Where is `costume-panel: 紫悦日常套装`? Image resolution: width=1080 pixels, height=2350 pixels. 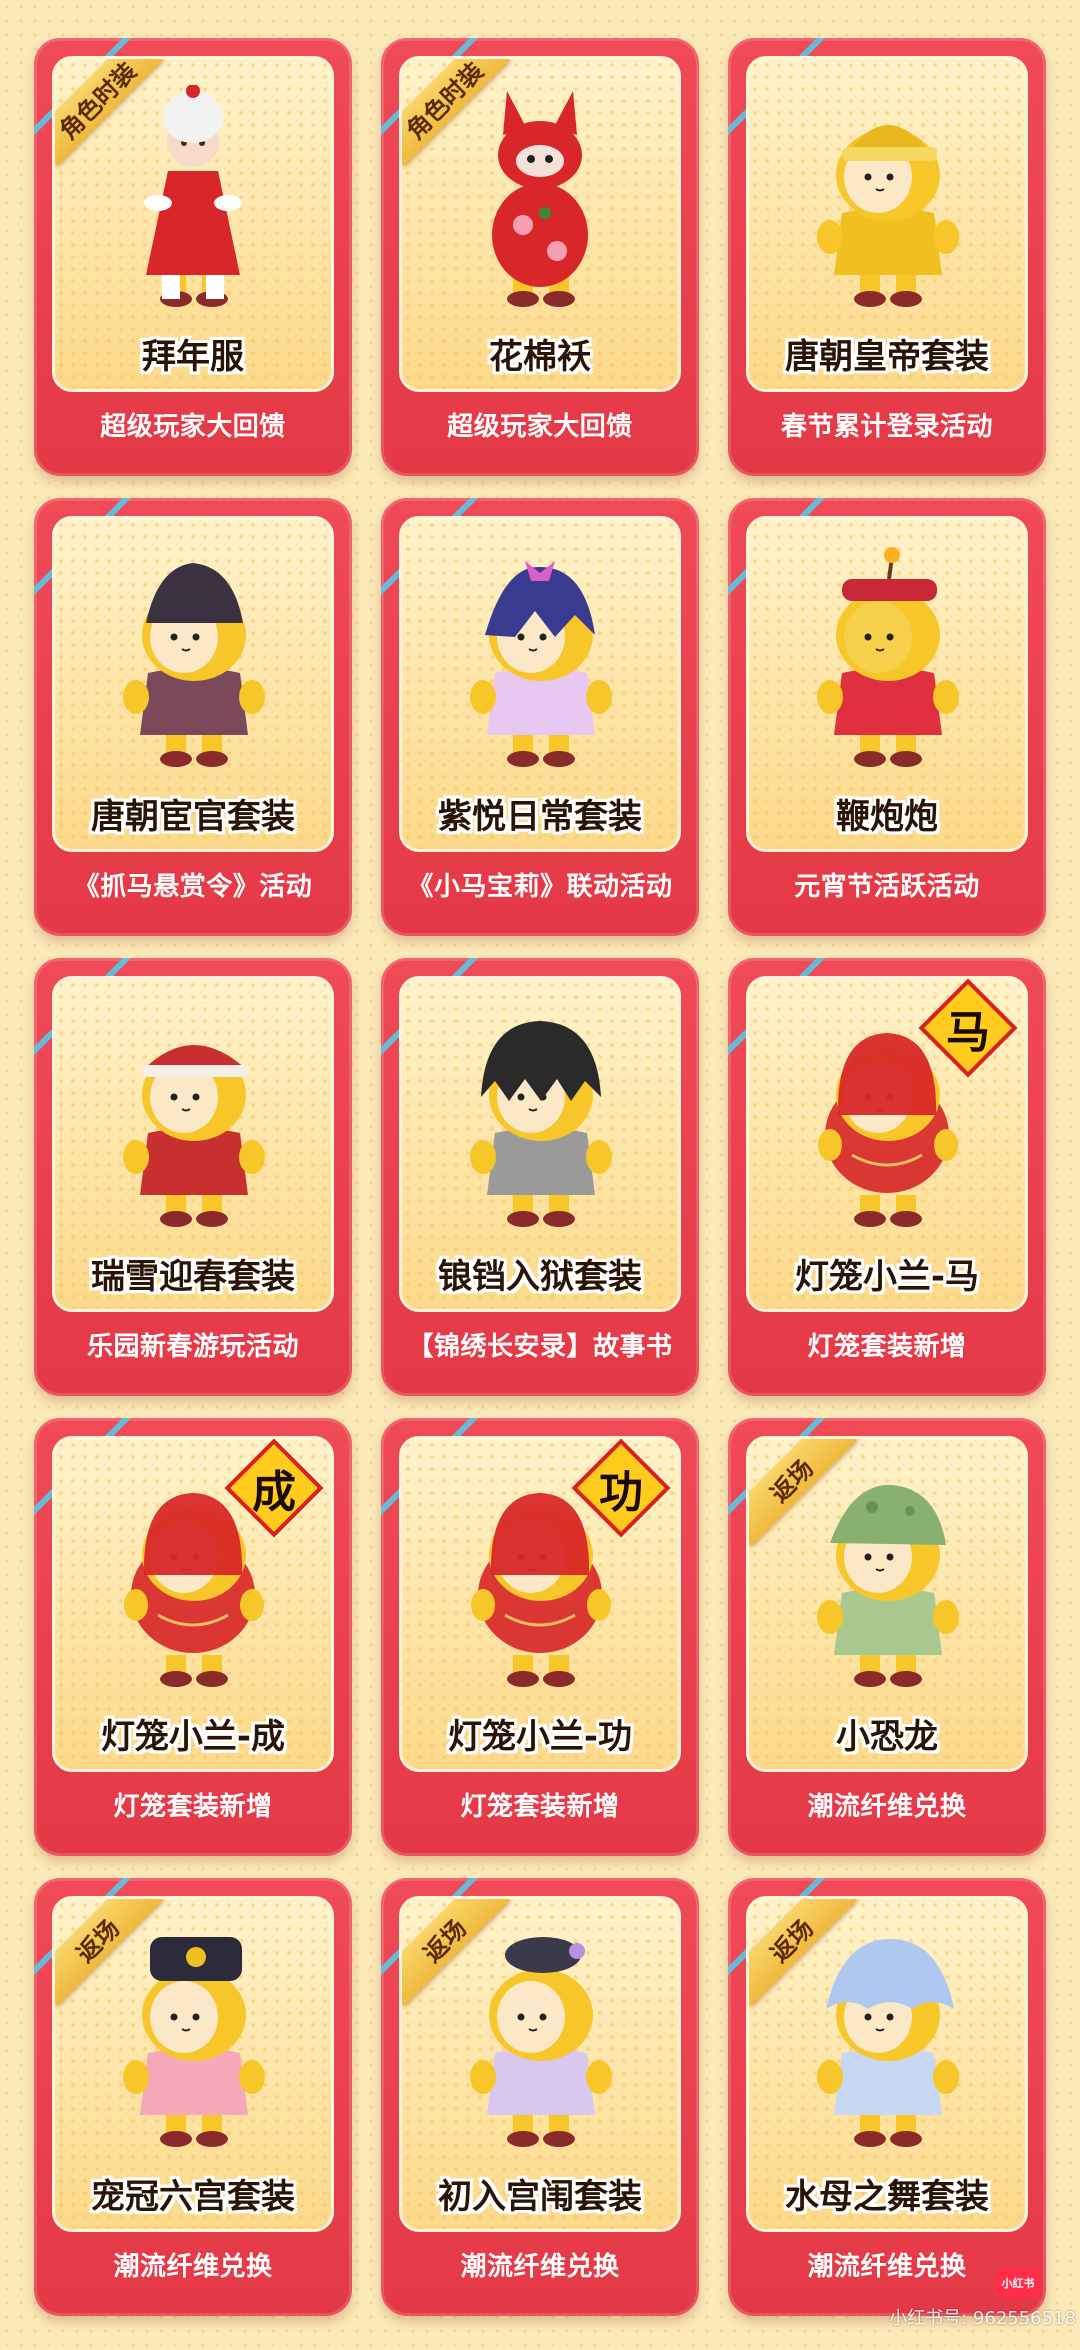
costume-panel: 紫悦日常套装 is located at coordinates (540, 684).